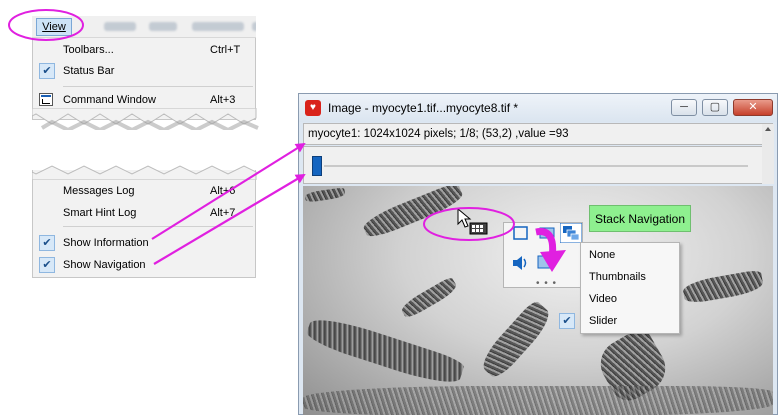  Describe the element at coordinates (317, 166) in the screenshot. I see `slider-thumb` at that location.